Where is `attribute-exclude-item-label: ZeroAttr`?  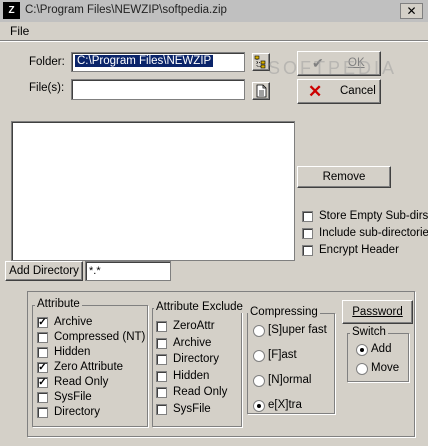 attribute-exclude-item-label: ZeroAttr is located at coordinates (194, 326).